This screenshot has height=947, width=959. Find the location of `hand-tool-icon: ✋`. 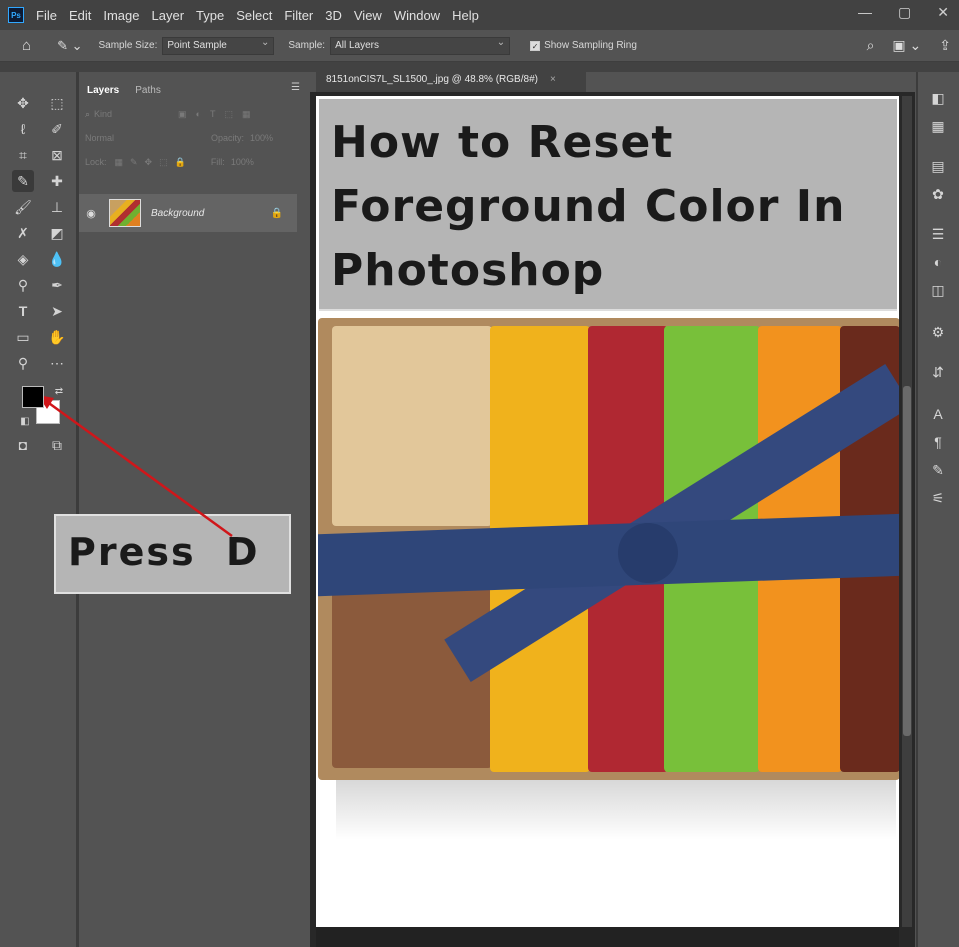

hand-tool-icon: ✋ is located at coordinates (57, 337).